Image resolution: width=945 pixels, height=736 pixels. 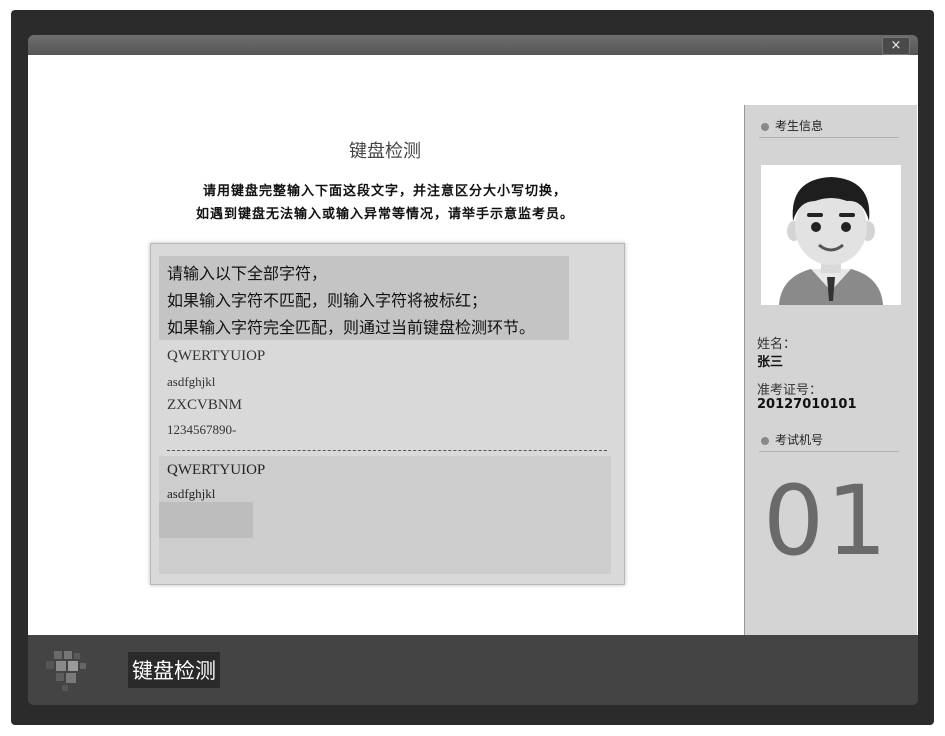 What do you see at coordinates (799, 440) in the screenshot?
I see `machine-title: 考试机号` at bounding box center [799, 440].